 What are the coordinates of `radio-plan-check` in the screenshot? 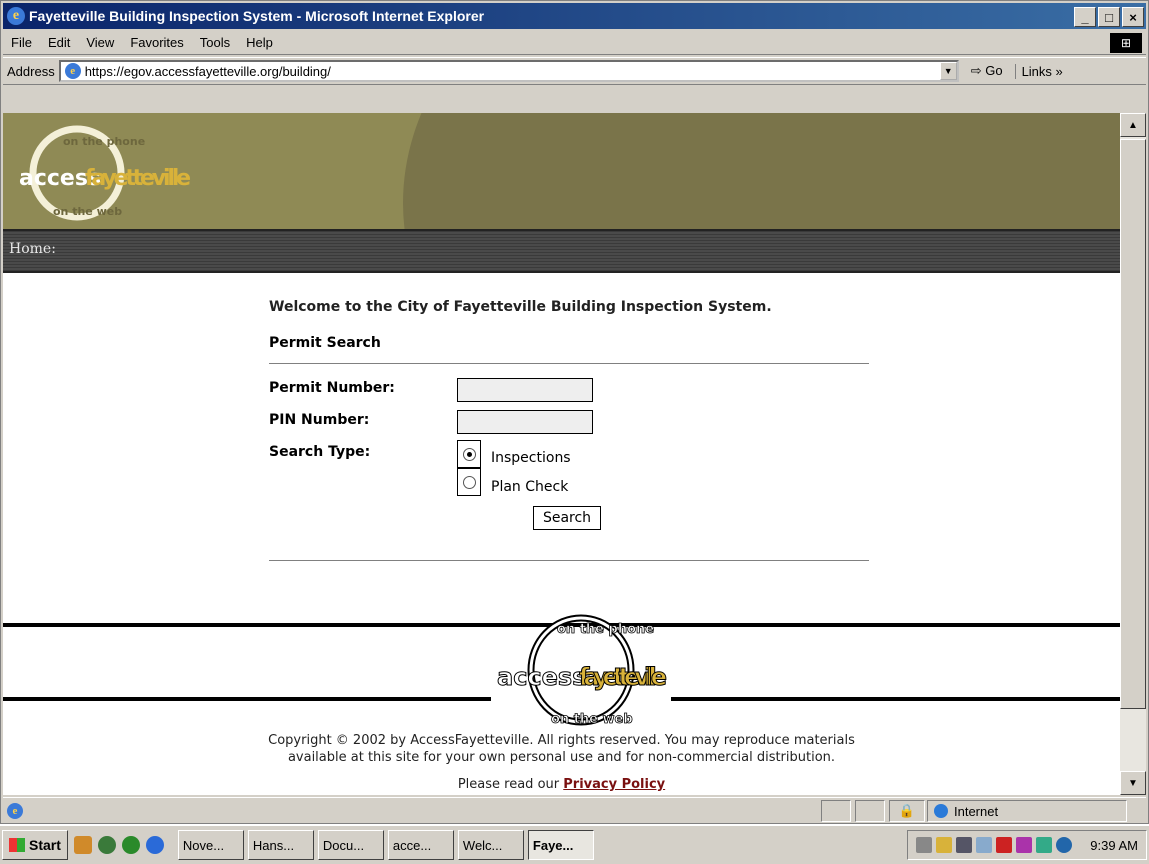 It's located at (469, 482).